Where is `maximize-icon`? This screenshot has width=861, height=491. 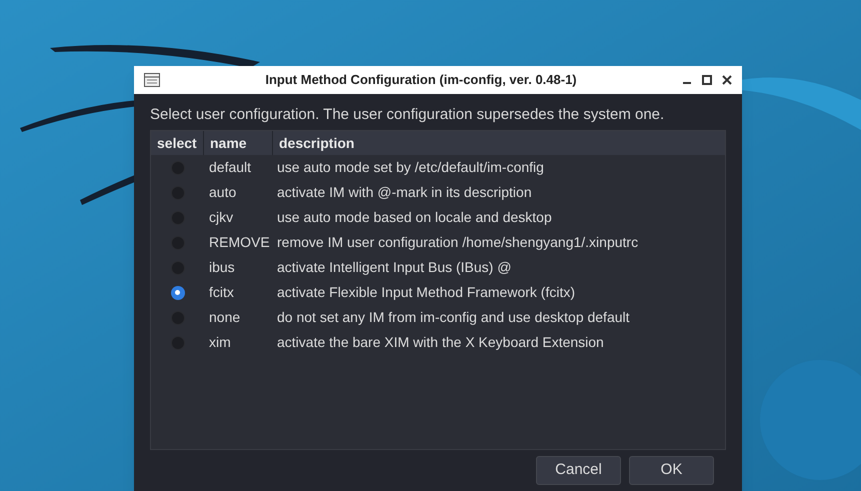
maximize-icon is located at coordinates (707, 80).